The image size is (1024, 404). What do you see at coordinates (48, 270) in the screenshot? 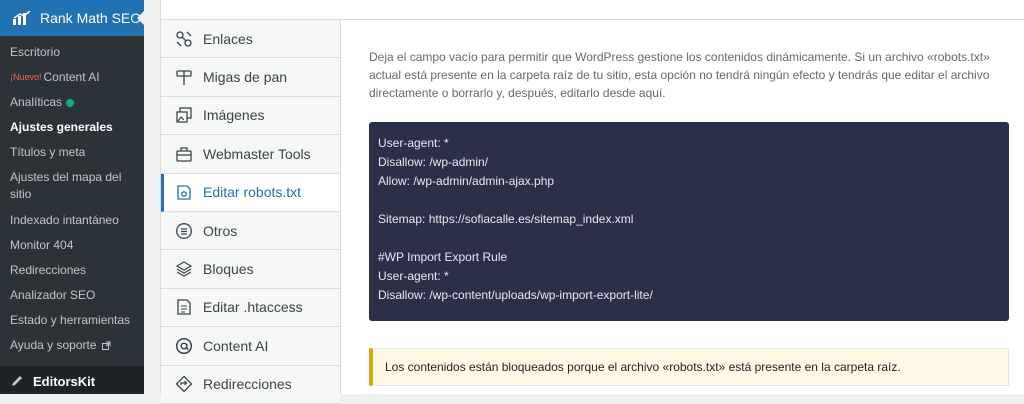
I see `sidebar-item-label: Redirecciones` at bounding box center [48, 270].